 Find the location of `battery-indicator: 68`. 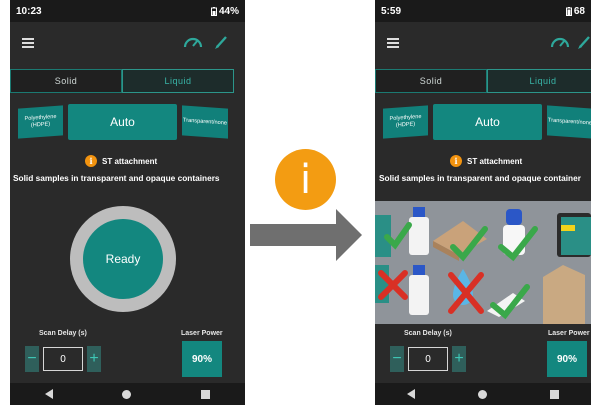

battery-indicator: 68 is located at coordinates (575, 11).